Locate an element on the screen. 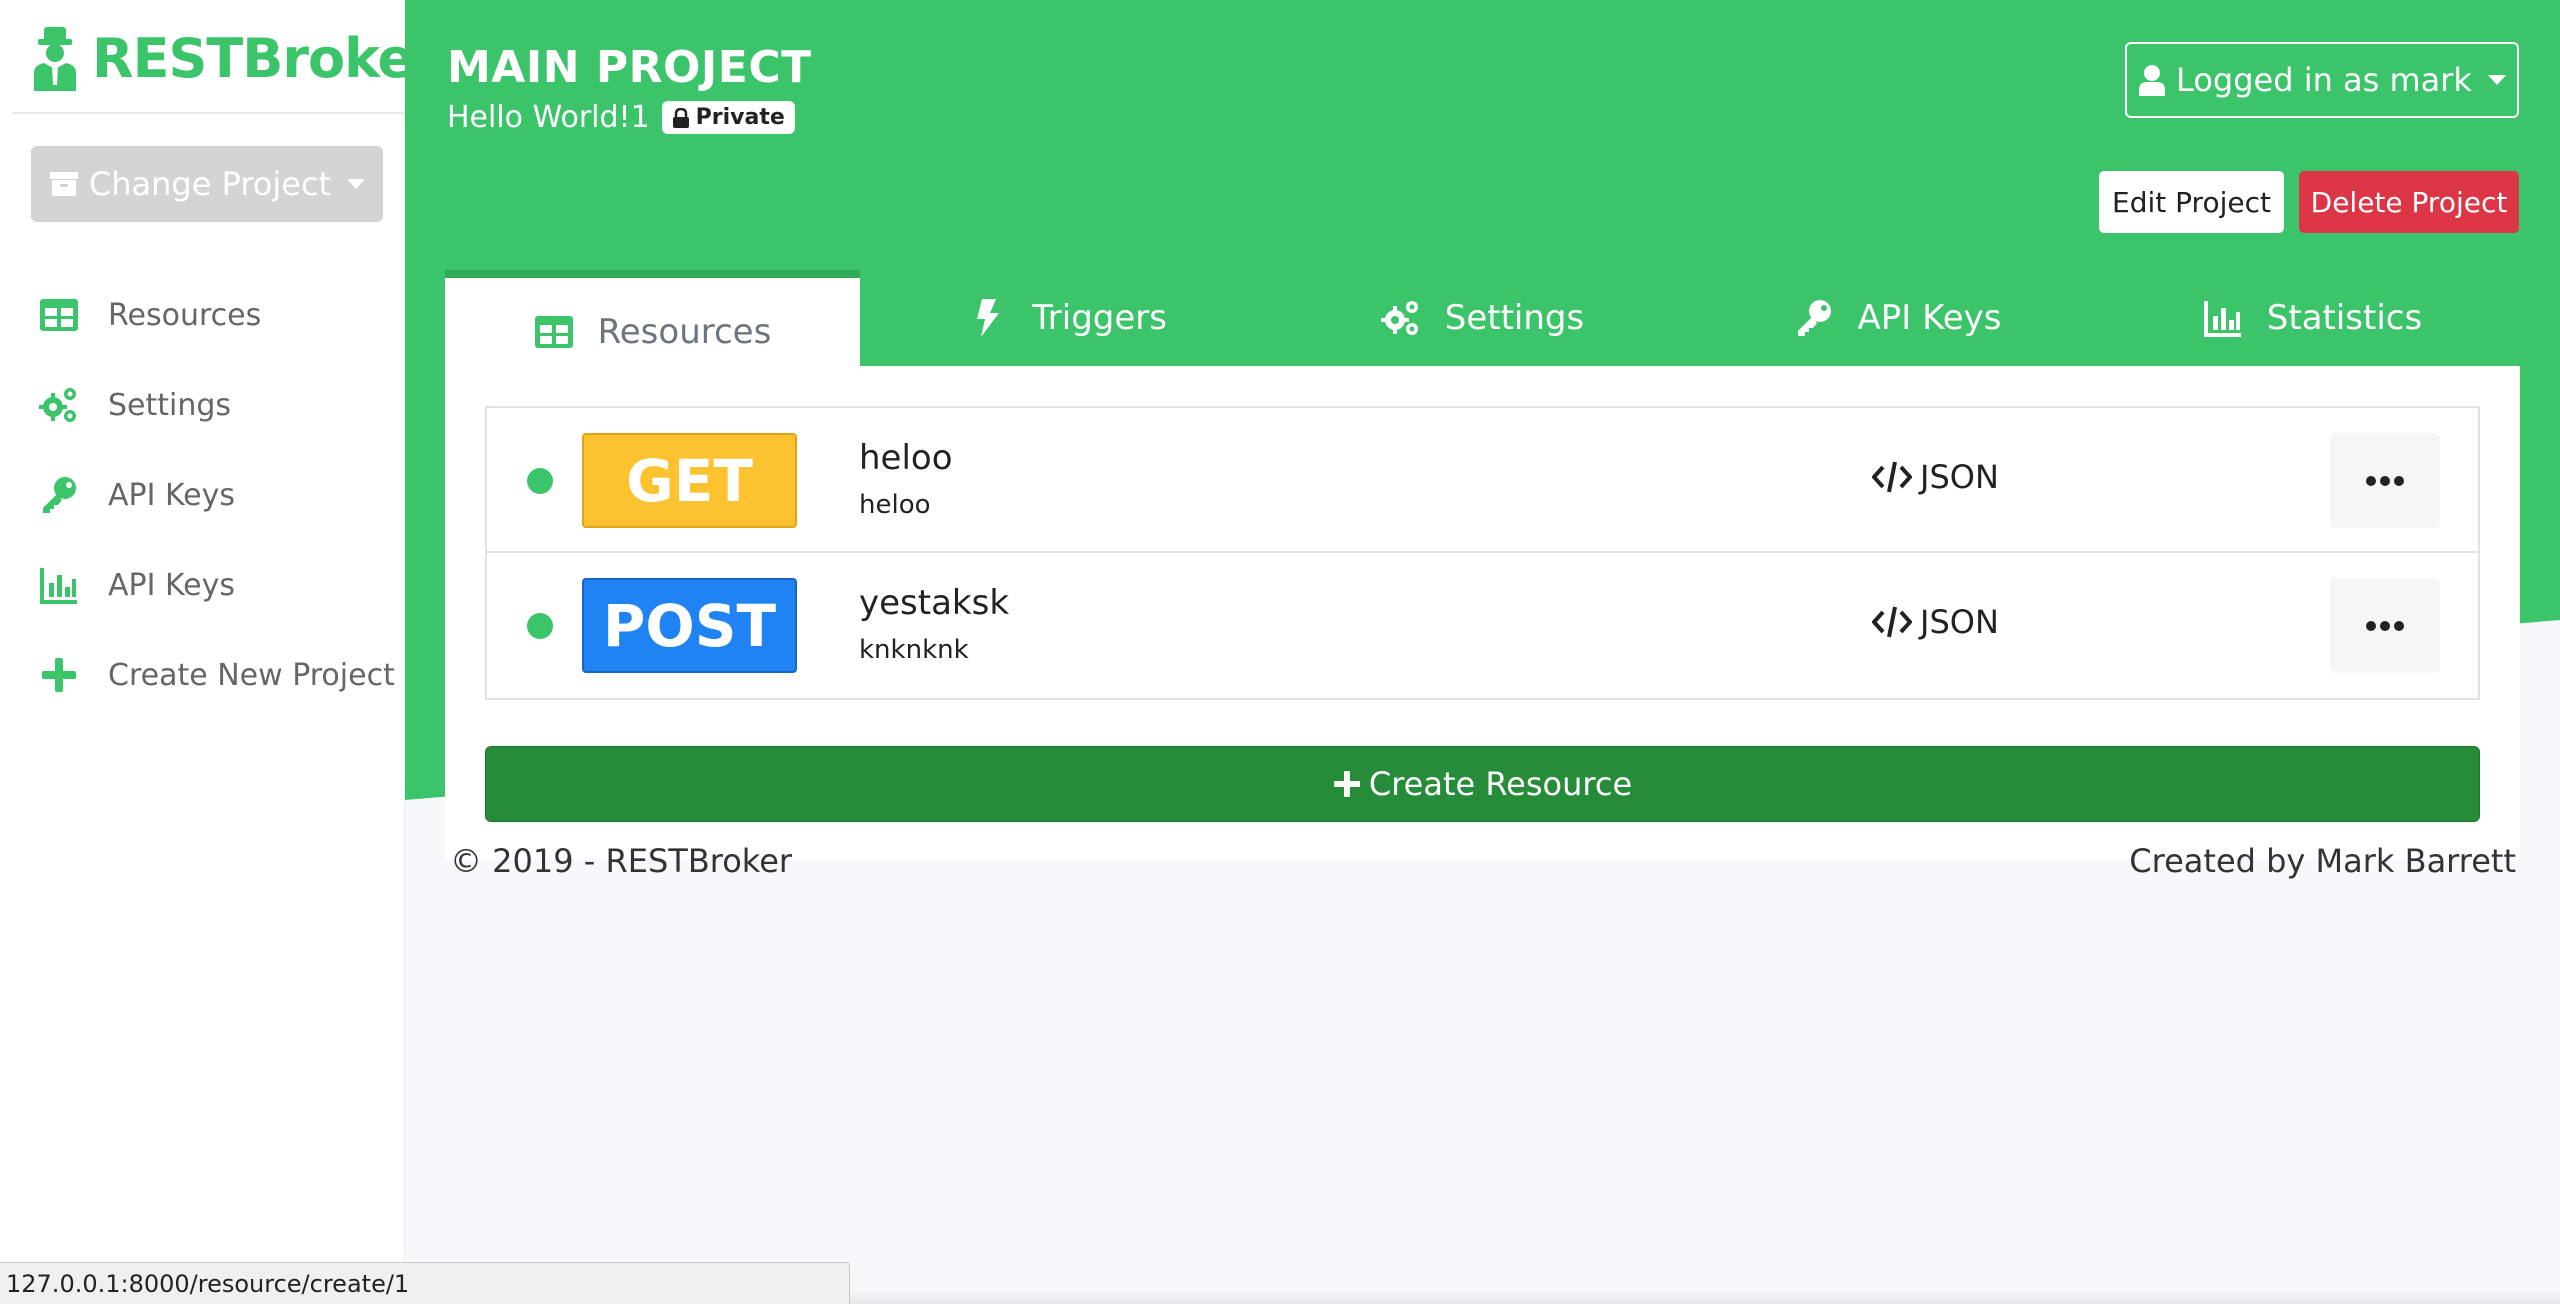 The width and height of the screenshot is (2560, 1304). sidebar-item-label: Settings is located at coordinates (170, 405).